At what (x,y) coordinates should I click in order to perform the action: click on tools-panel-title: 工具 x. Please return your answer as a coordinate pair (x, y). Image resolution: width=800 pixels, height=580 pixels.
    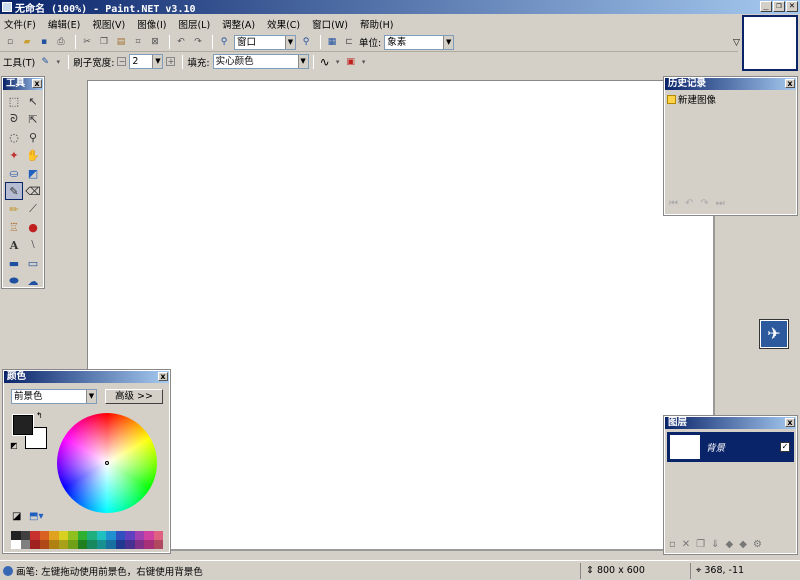
    Looking at the image, I should click on (23, 84).